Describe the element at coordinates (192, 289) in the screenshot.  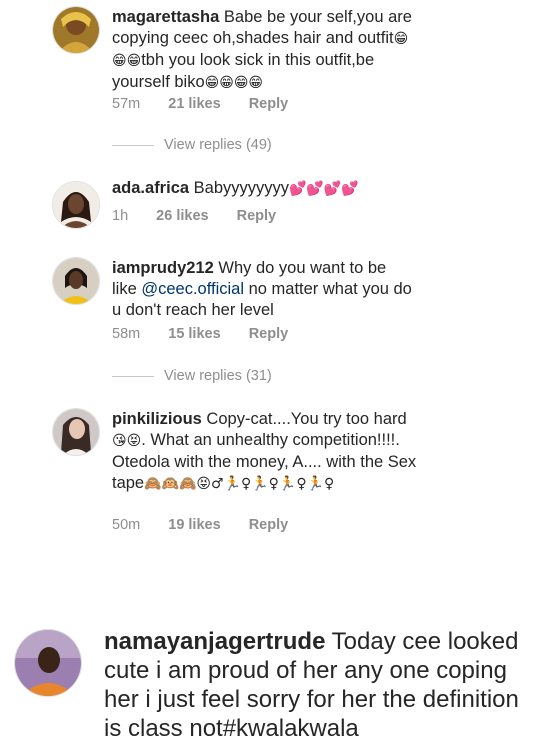
I see `mention-link: @ceec.official` at that location.